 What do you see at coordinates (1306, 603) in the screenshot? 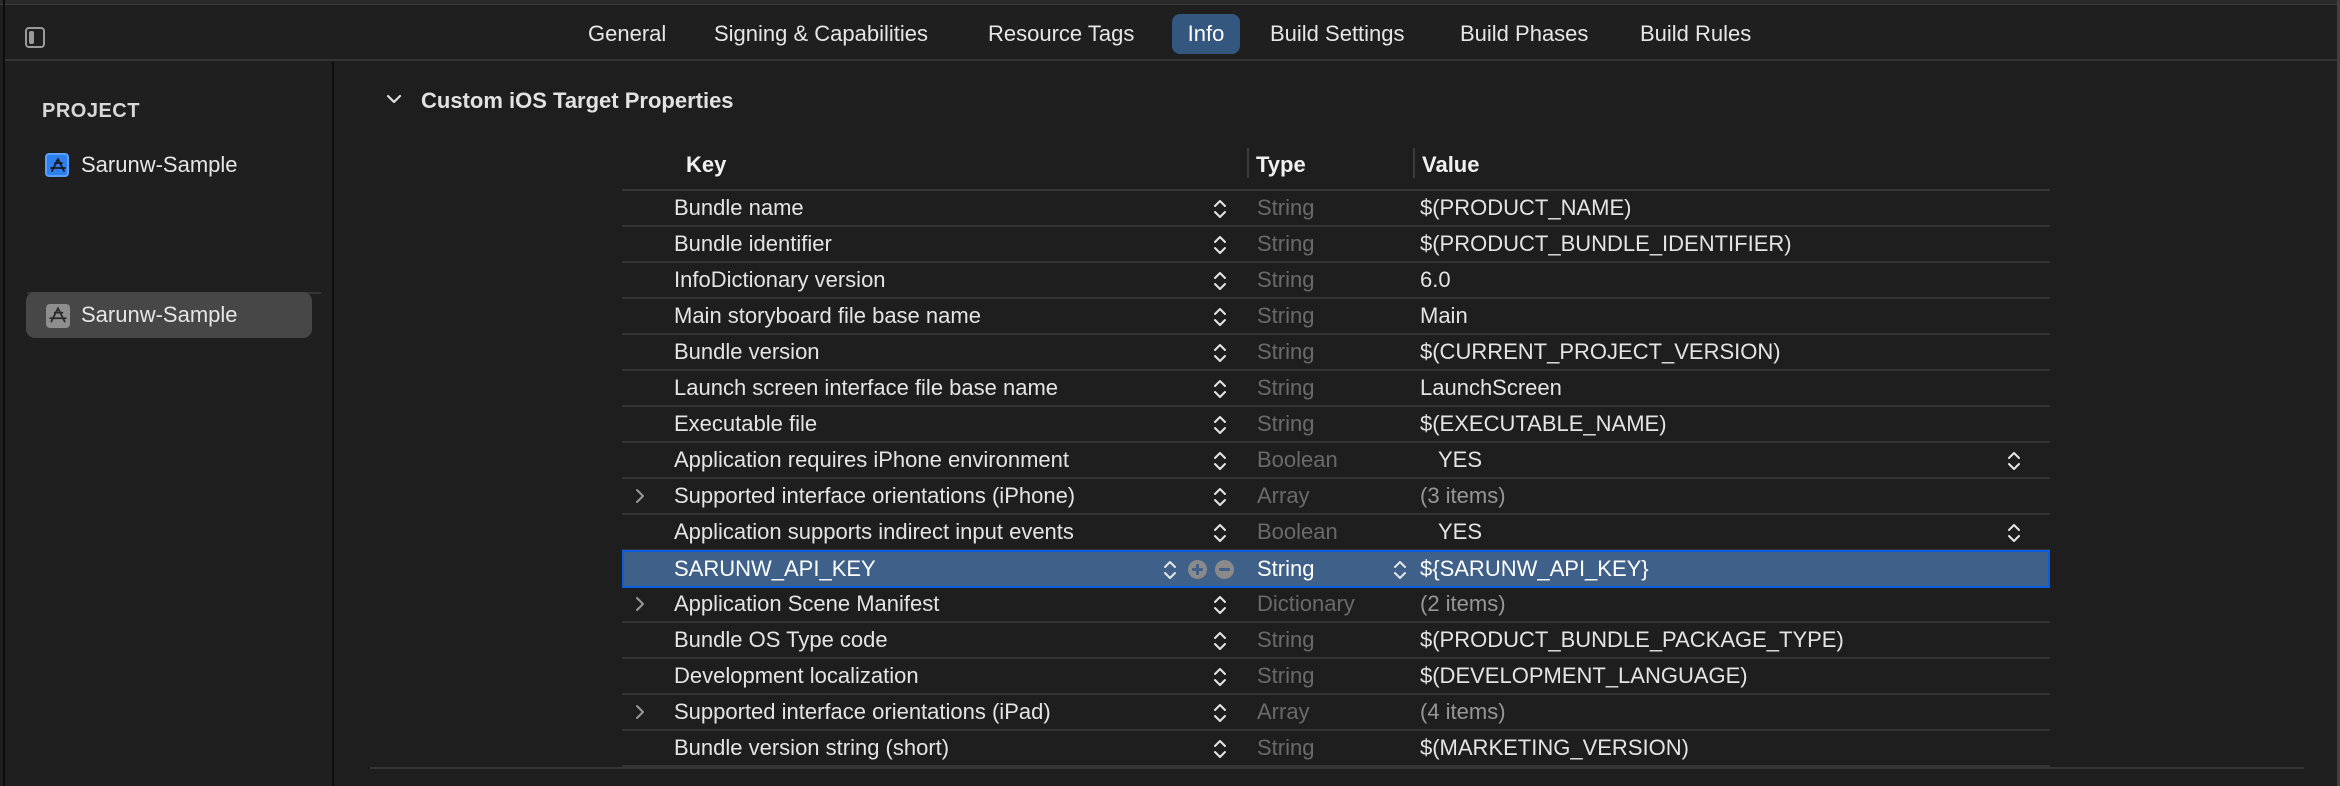
I see `row-type: Dictionary` at bounding box center [1306, 603].